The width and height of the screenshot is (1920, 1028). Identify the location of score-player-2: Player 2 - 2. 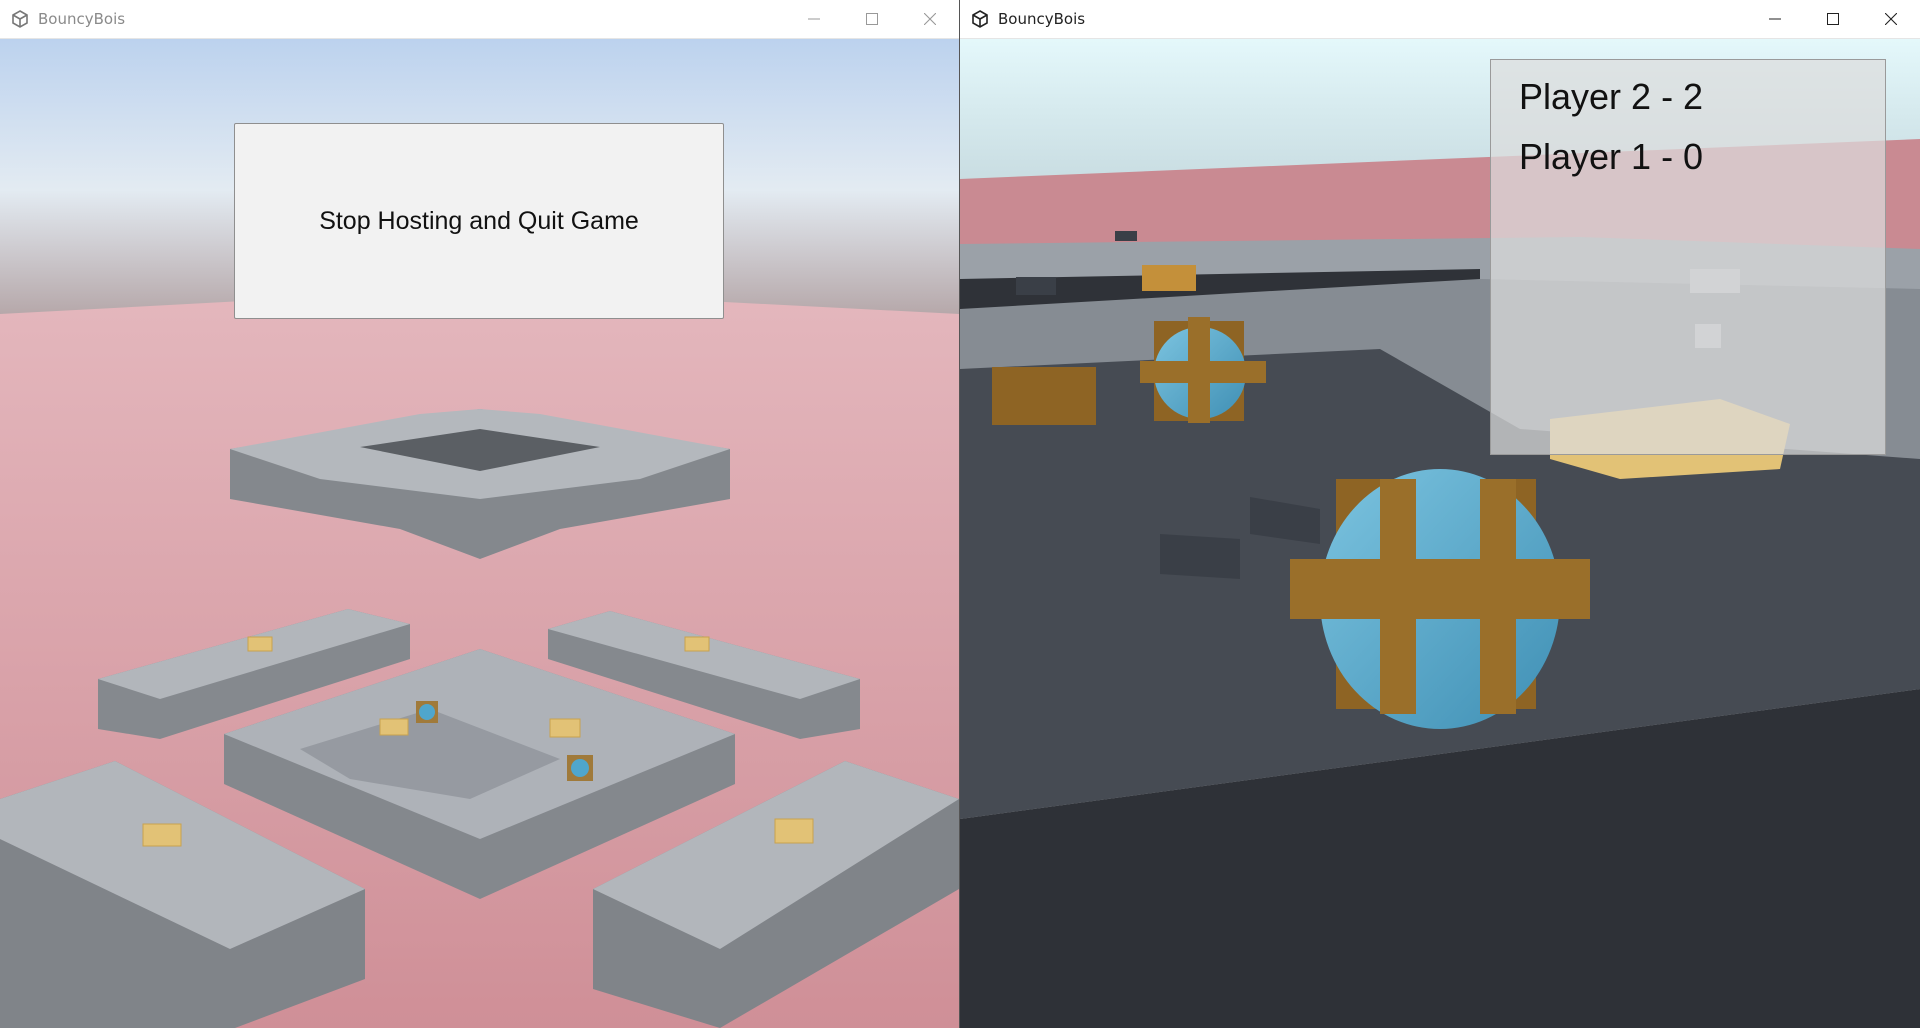
(1611, 96).